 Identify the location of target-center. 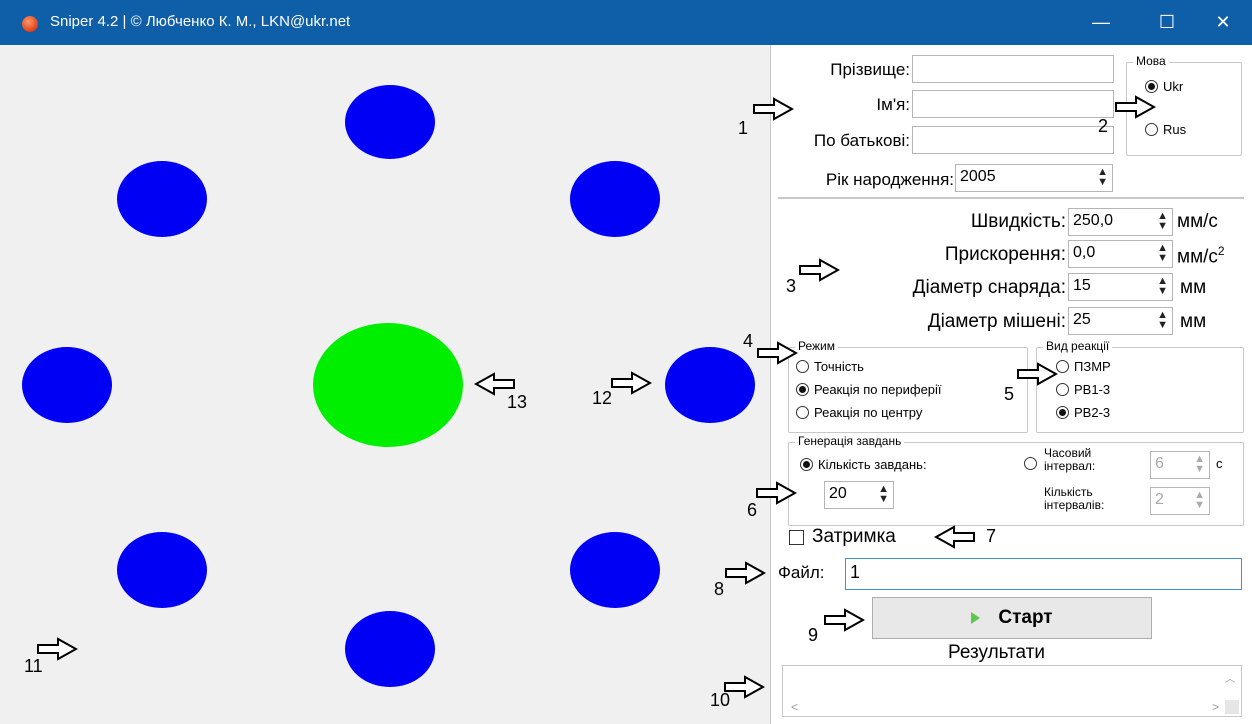
(388, 385).